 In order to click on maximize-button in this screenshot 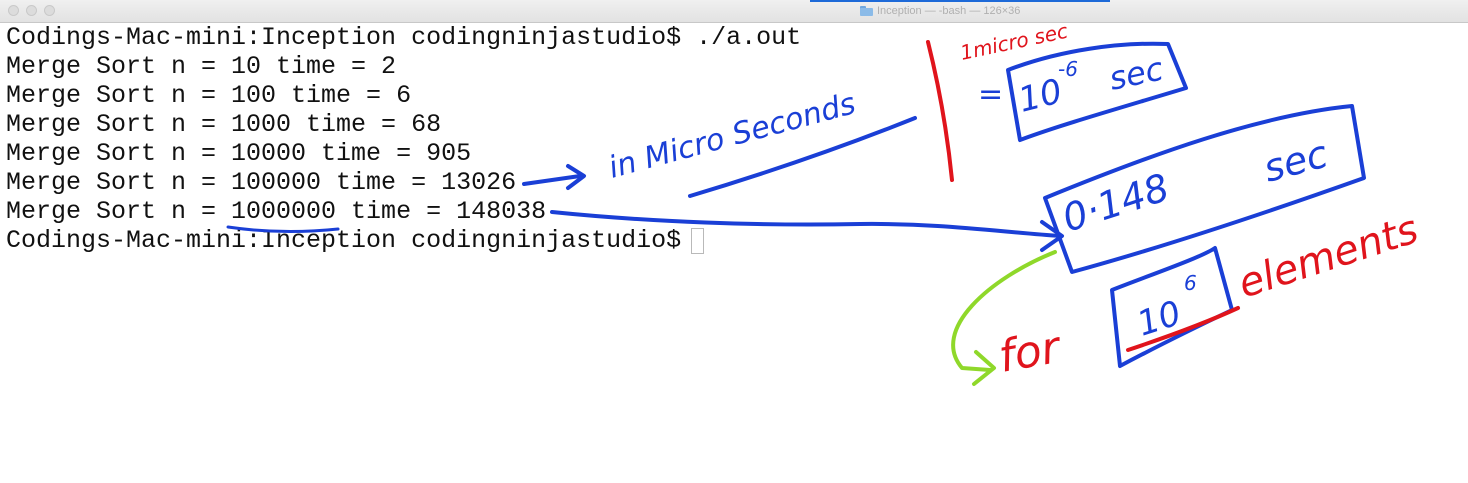, I will do `click(49, 10)`.